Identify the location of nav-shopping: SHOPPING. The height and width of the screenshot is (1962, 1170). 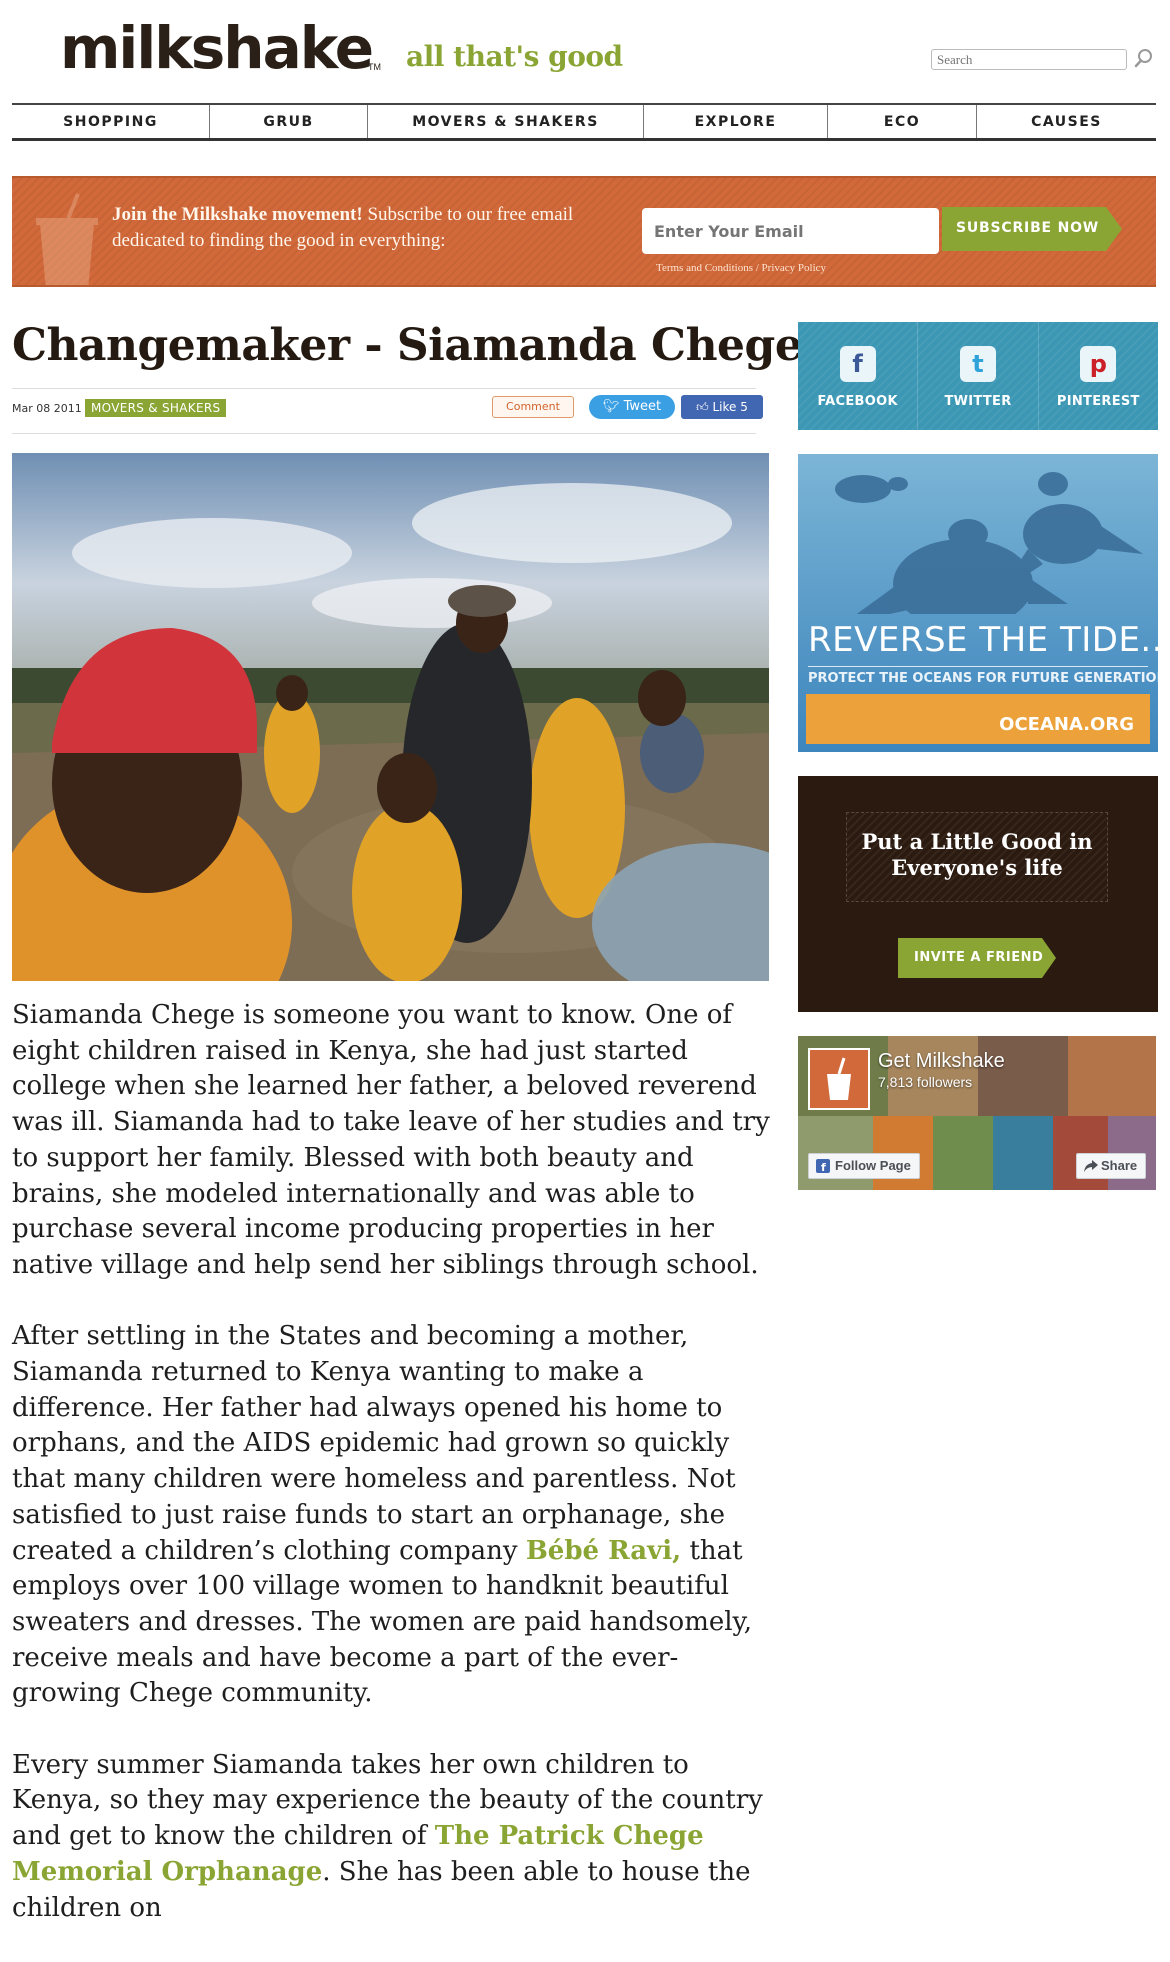
(111, 121).